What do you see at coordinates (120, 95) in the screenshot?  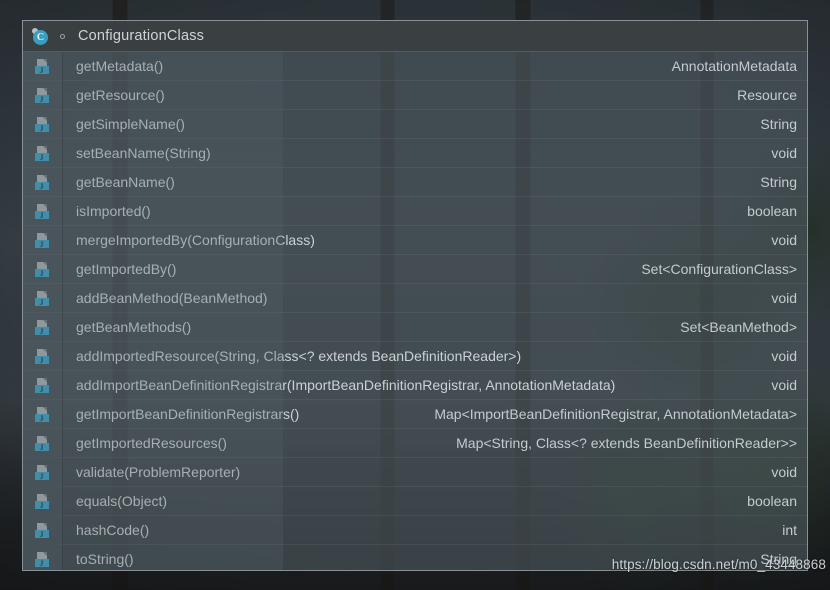 I see `member-signature: getResource()` at bounding box center [120, 95].